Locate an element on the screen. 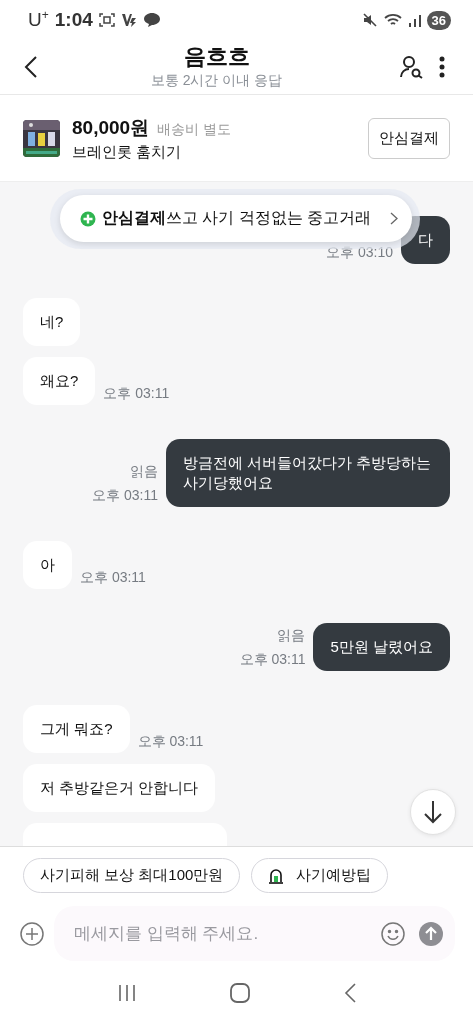  message-bubble: 그게 뭐죠? is located at coordinates (76, 729).